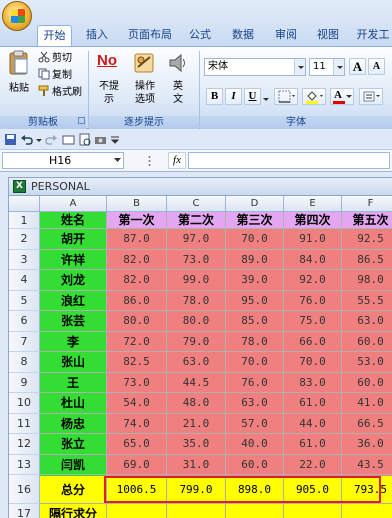  I want to click on score-cell: 39.0, so click(255, 280).